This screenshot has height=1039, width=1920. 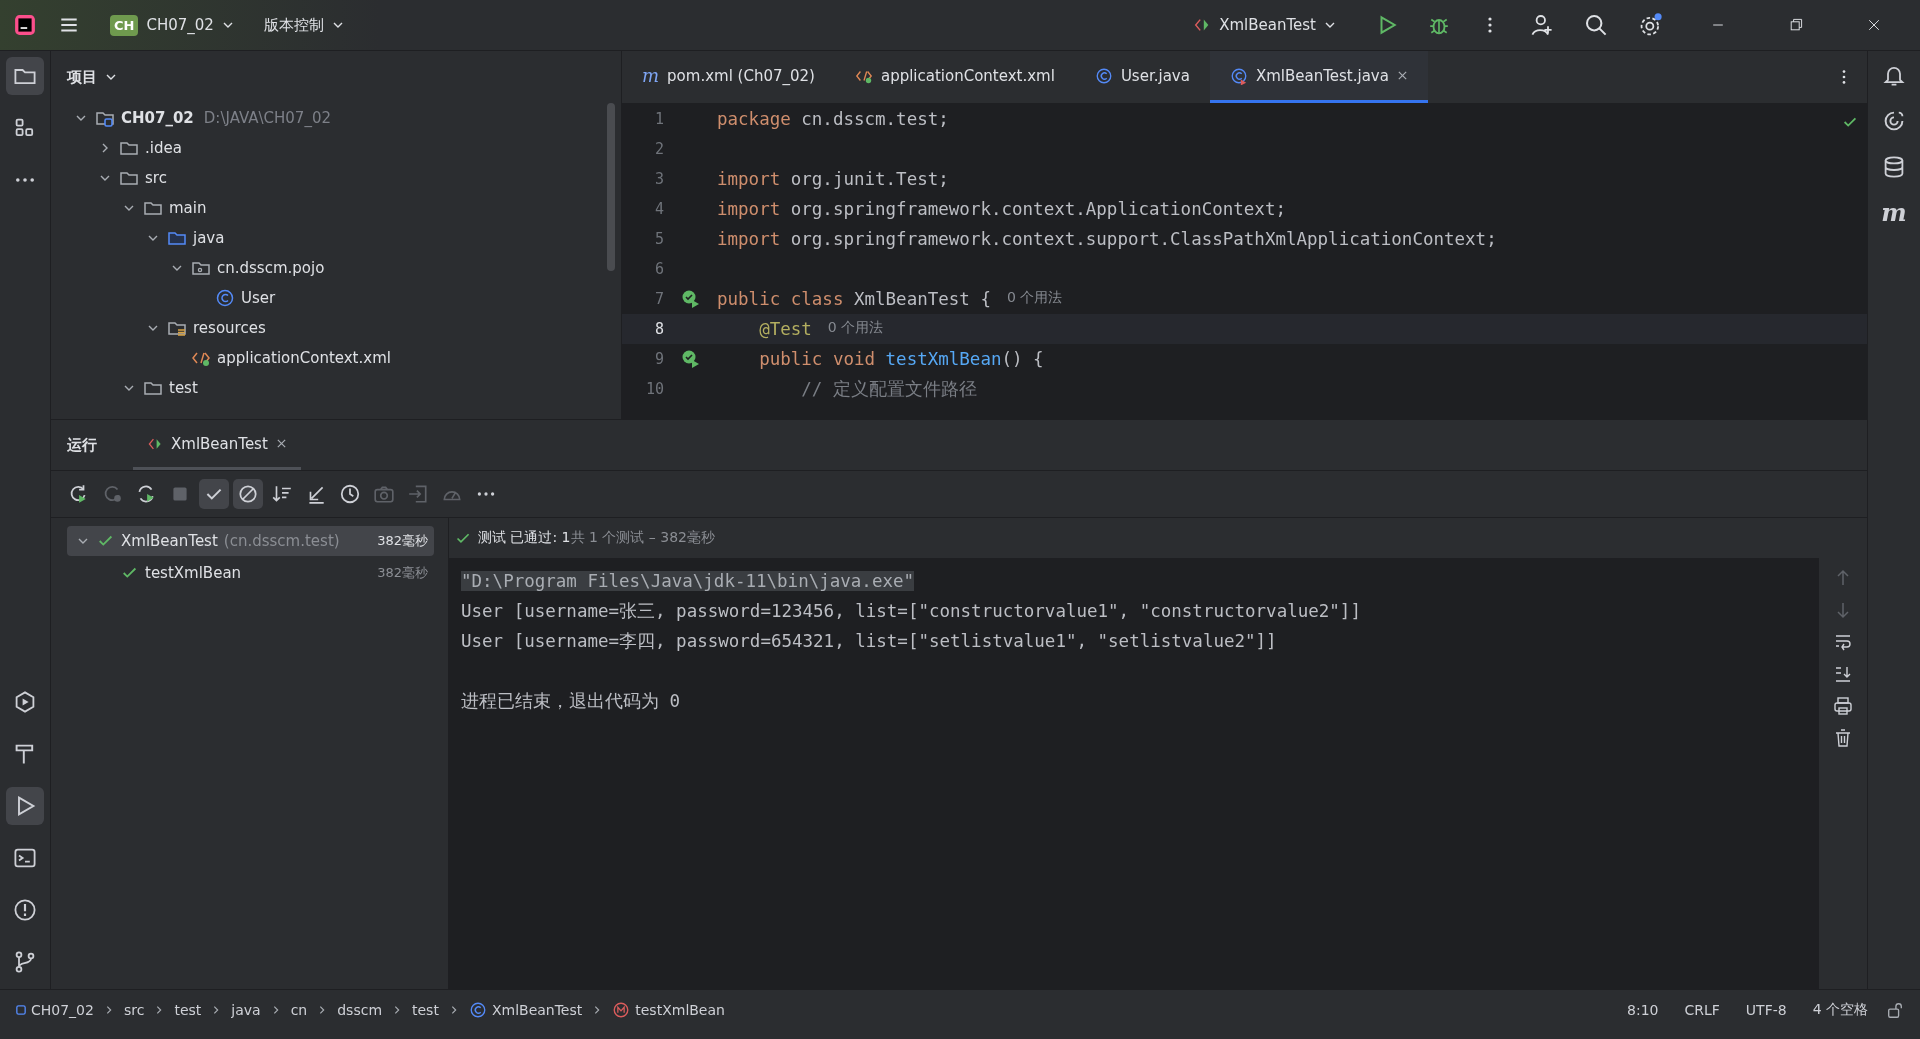 I want to click on line-number: 5, so click(x=658, y=239).